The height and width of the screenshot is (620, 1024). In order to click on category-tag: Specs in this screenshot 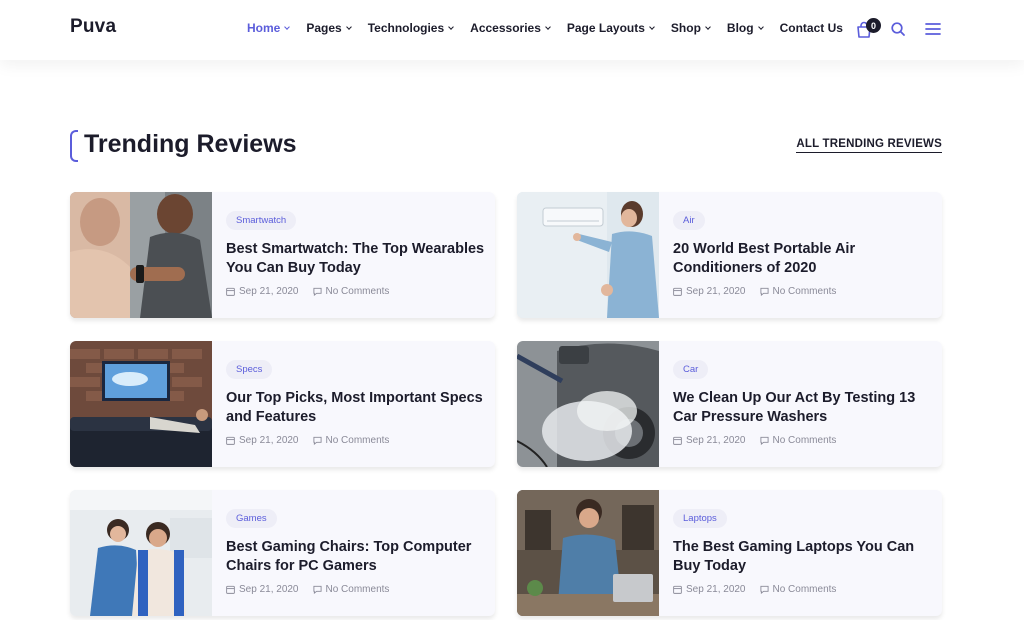, I will do `click(249, 369)`.